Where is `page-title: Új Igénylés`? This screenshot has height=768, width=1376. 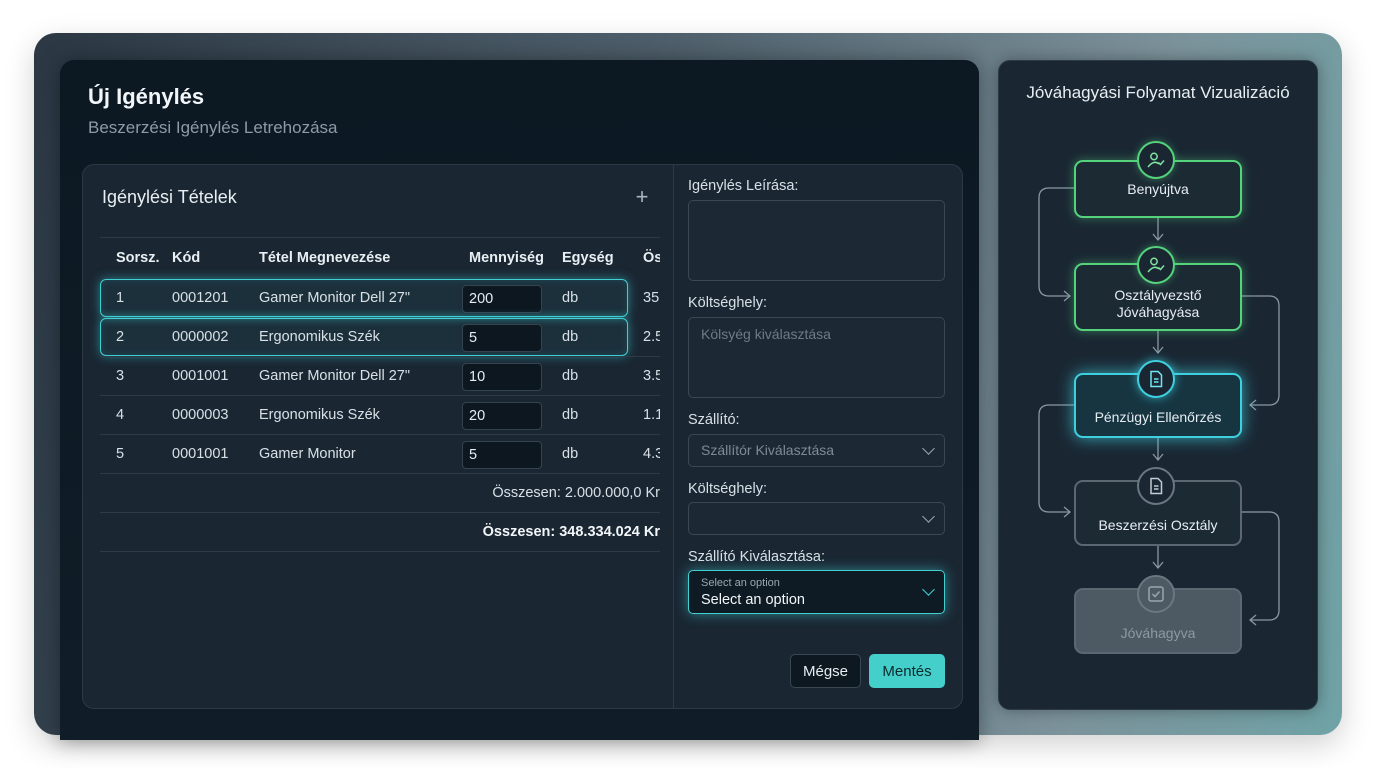 page-title: Új Igénylés is located at coordinates (146, 96).